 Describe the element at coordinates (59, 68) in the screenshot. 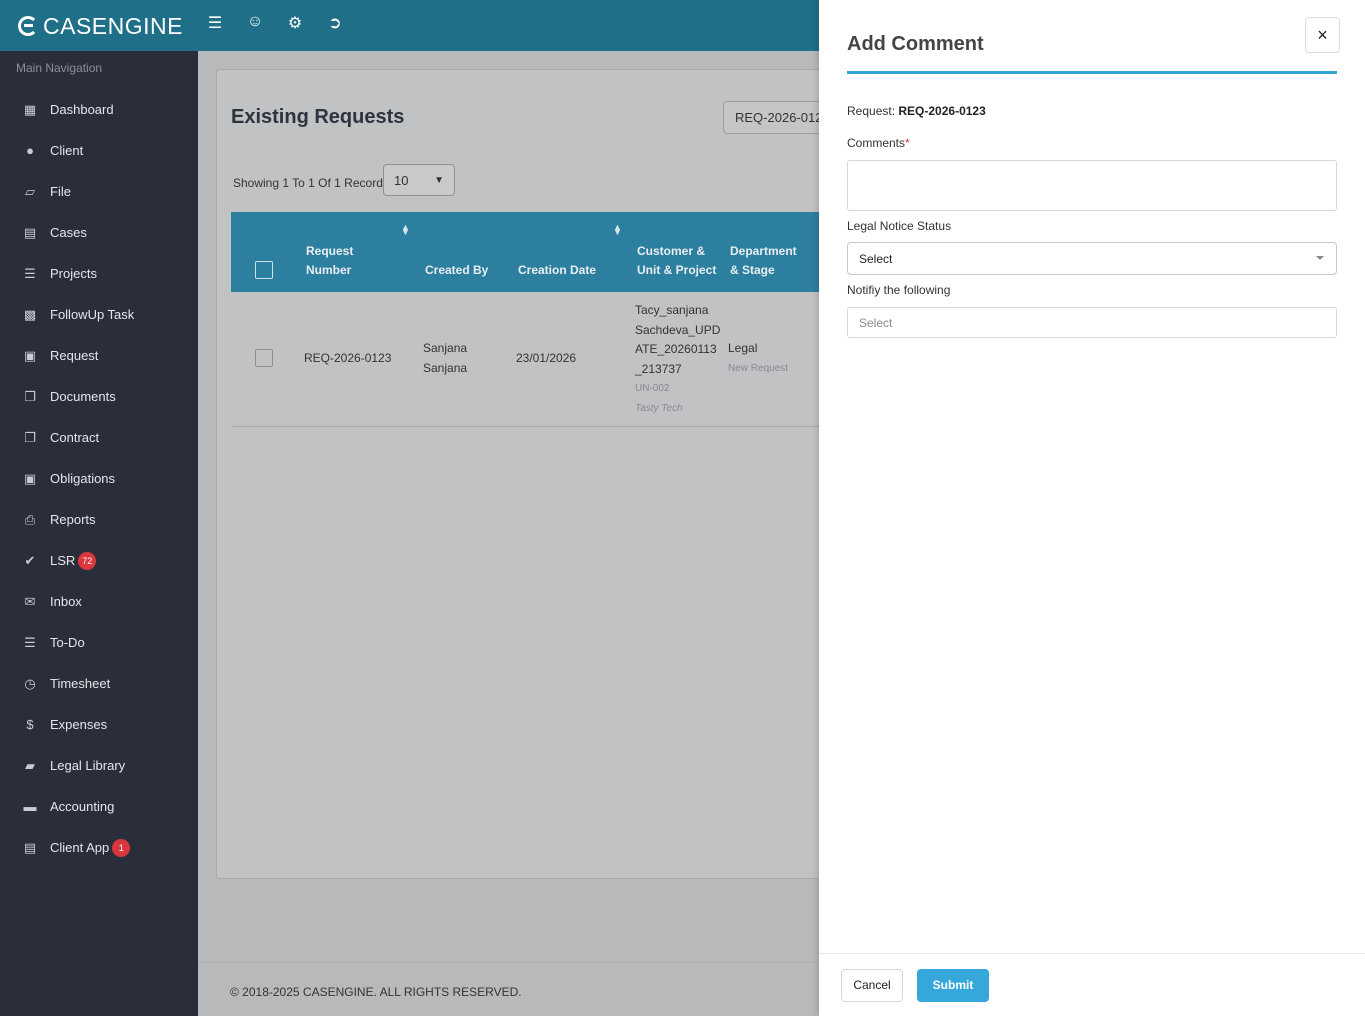

I see `nav-heading: Main Navigation` at that location.